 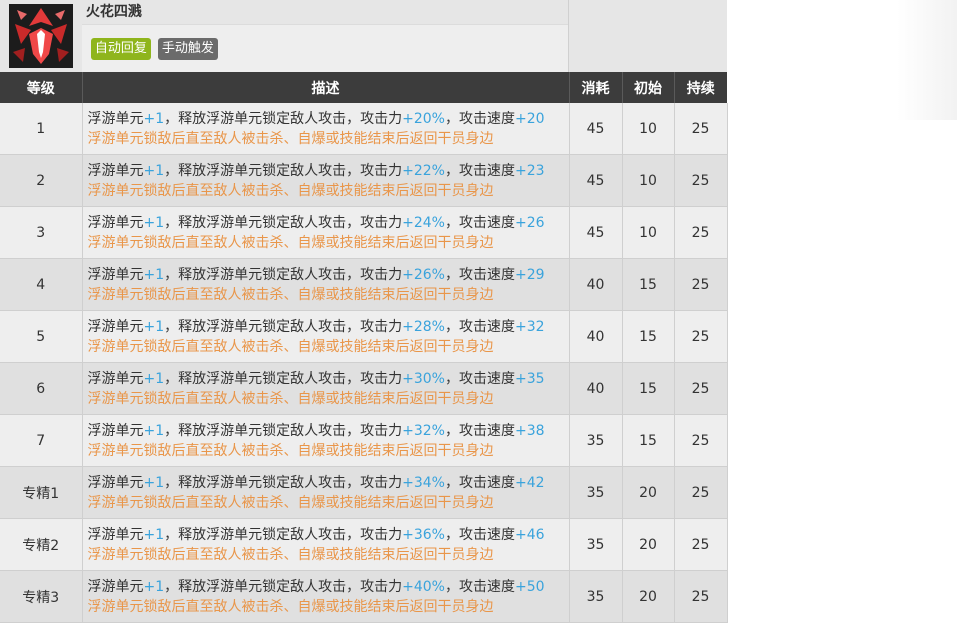 What do you see at coordinates (363, 36) in the screenshot?
I see `skill-header: 火花四溅 自动回复 手动触发` at bounding box center [363, 36].